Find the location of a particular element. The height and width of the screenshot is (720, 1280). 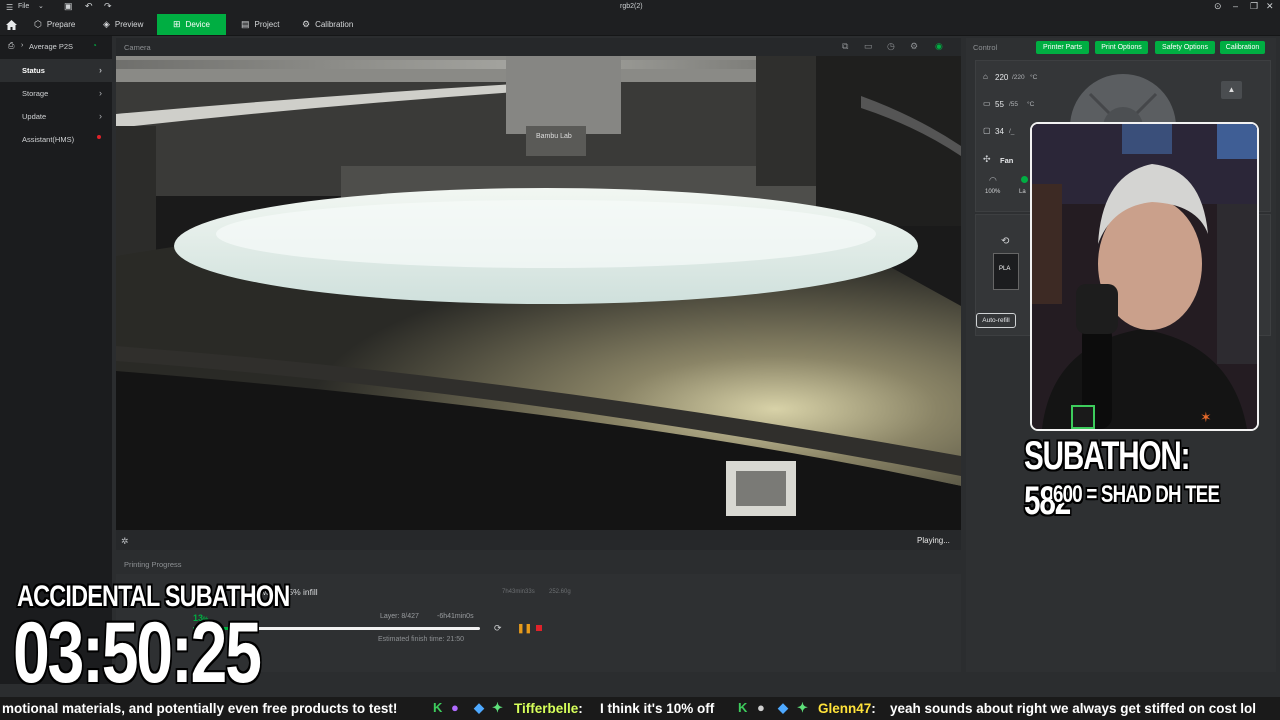

auto-refill-button: Auto-refill is located at coordinates (996, 320).